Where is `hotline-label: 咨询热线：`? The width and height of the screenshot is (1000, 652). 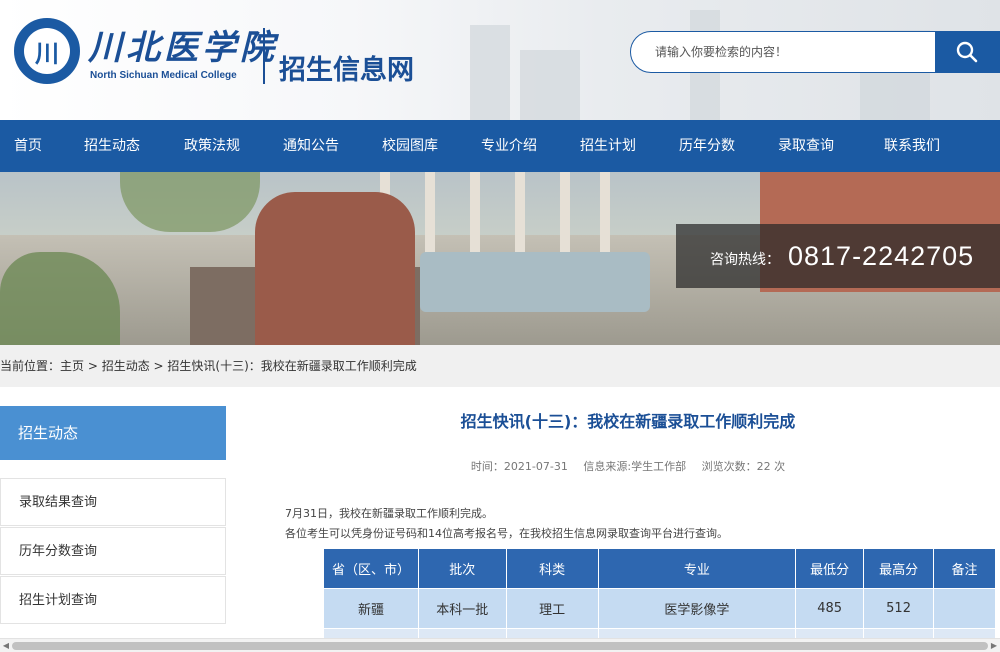 hotline-label: 咨询热线： is located at coordinates (745, 260).